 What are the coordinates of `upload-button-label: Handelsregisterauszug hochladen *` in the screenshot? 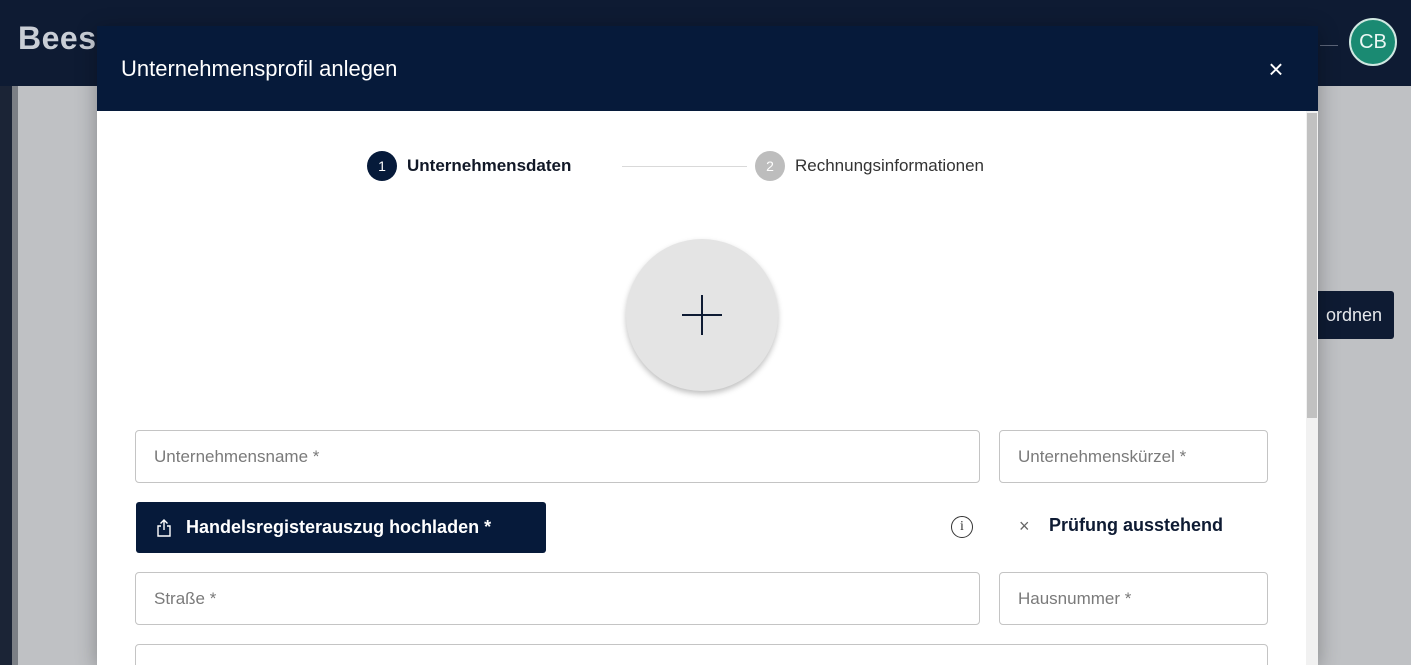 It's located at (339, 527).